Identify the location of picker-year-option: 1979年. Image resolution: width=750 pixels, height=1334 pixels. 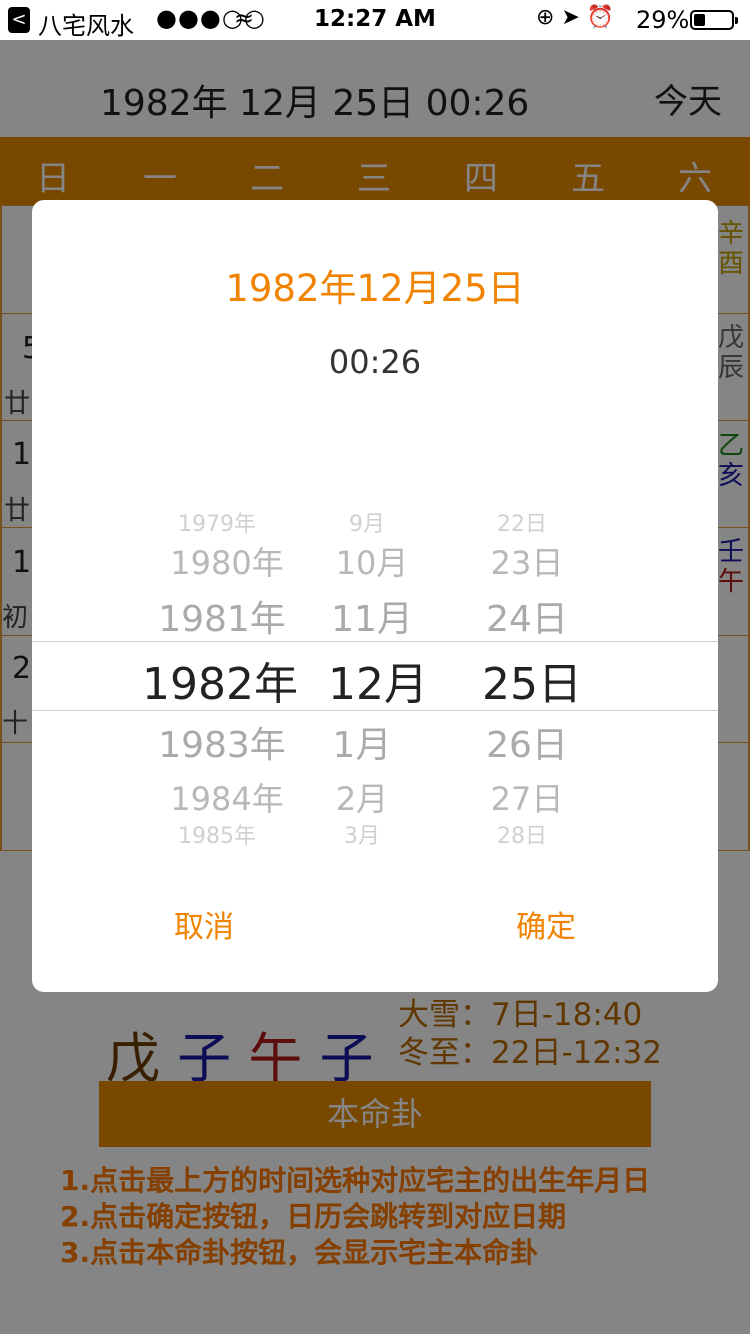
(217, 522).